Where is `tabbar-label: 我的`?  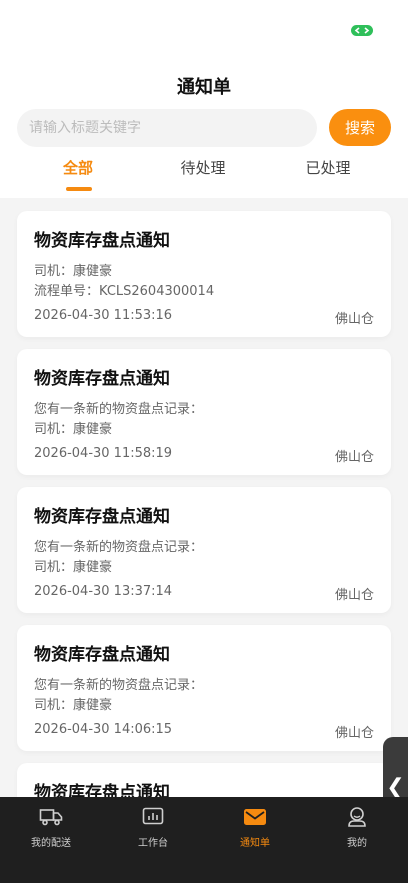
tabbar-label: 我的 is located at coordinates (357, 843).